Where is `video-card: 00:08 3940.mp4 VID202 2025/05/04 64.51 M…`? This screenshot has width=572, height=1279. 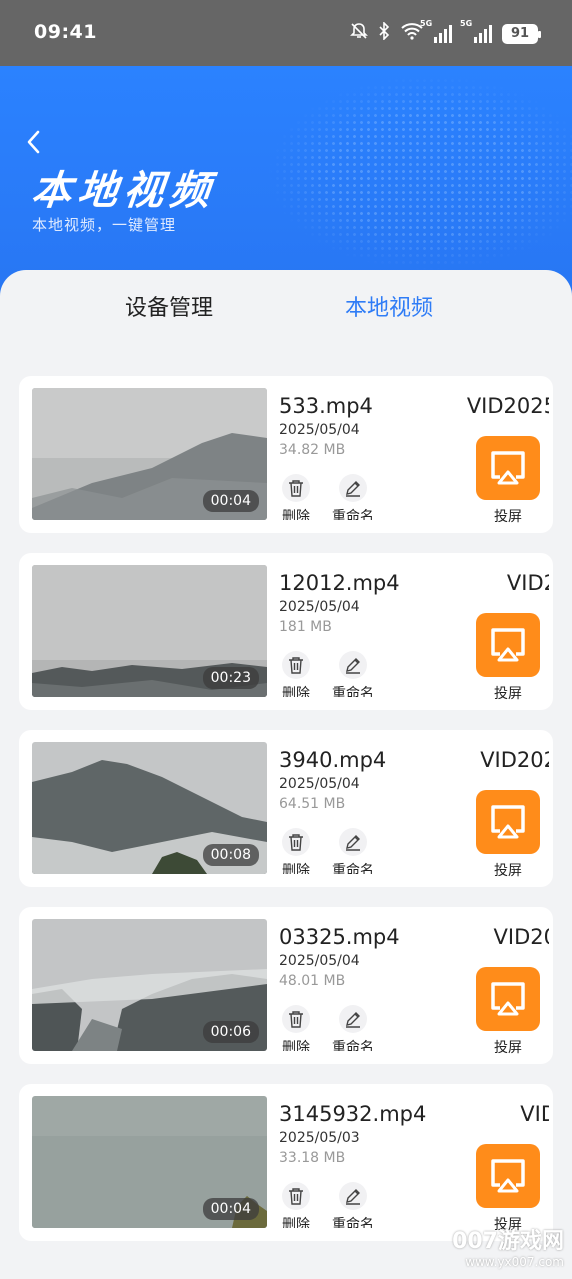 video-card: 00:08 3940.mp4 VID202 2025/05/04 64.51 M… is located at coordinates (286, 808).